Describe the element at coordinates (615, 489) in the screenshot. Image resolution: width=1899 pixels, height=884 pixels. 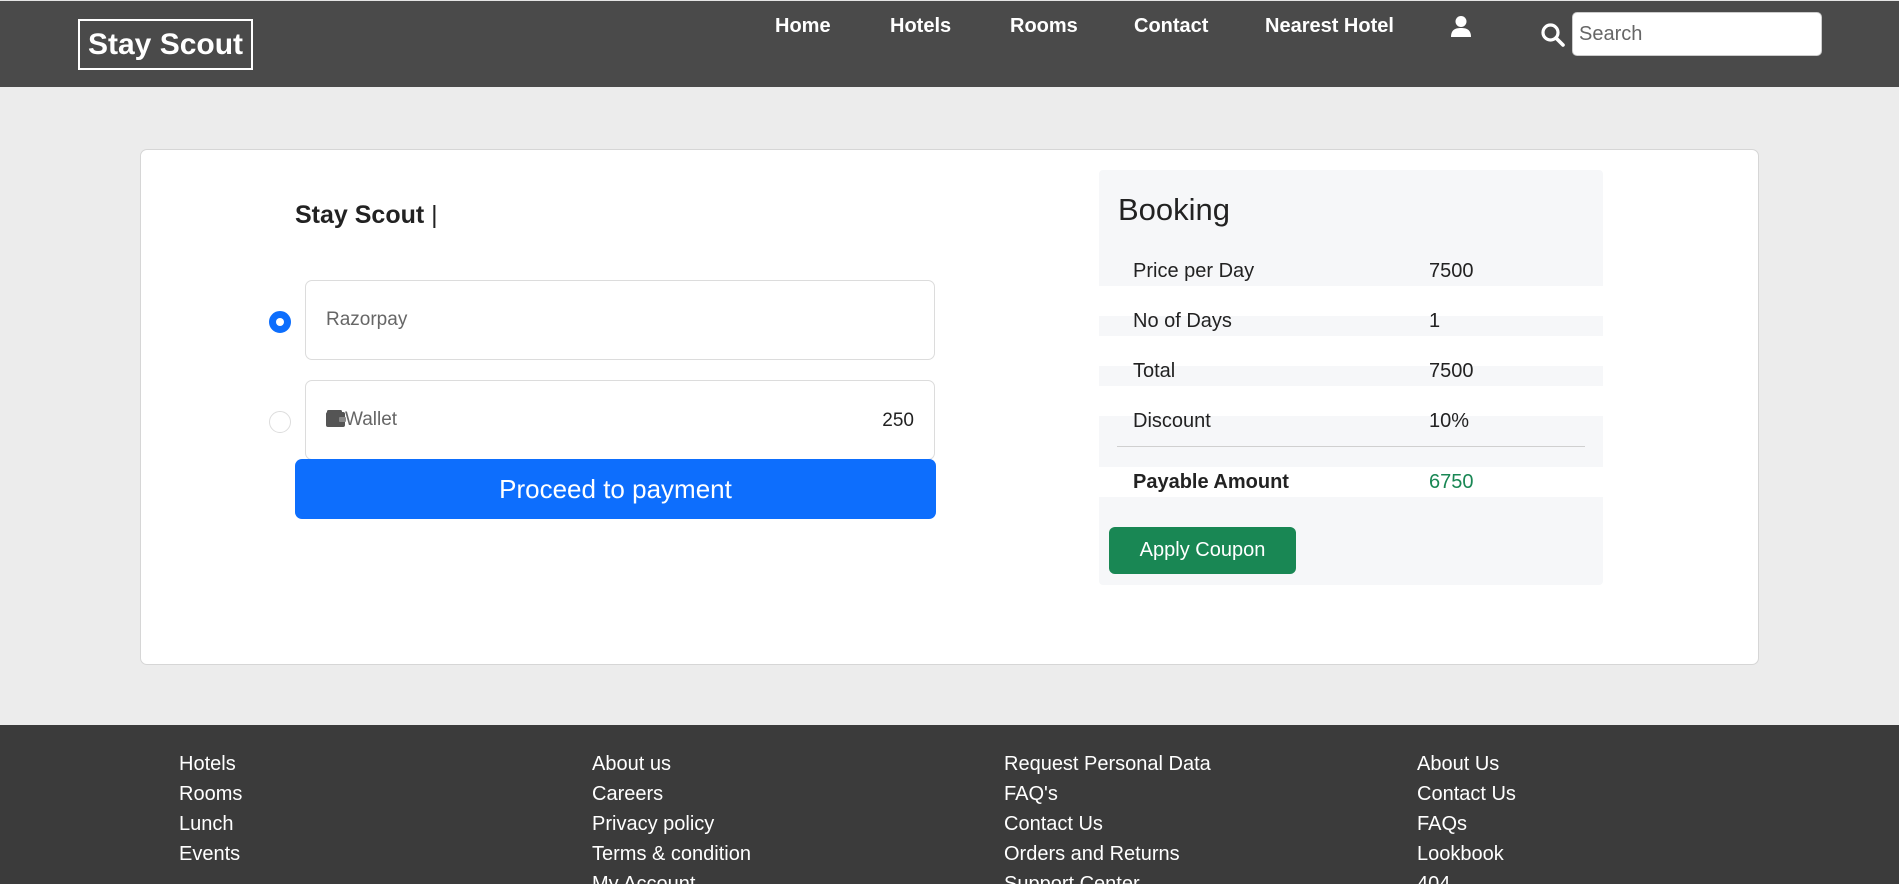
I see `proceed-to-payment-button: Proceed to payment` at that location.